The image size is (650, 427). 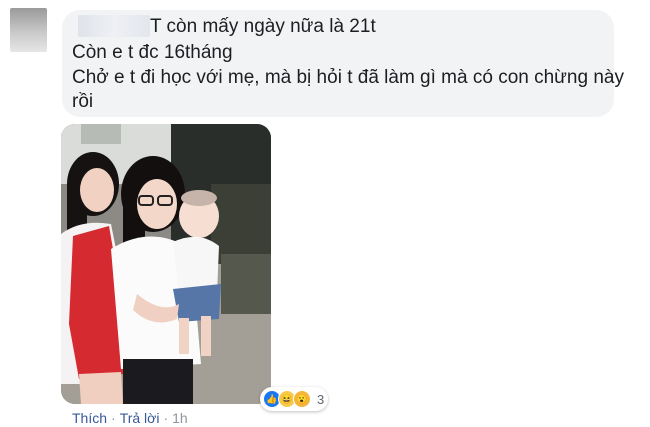 What do you see at coordinates (83, 101) in the screenshot?
I see `comment-text-line-4: rồi` at bounding box center [83, 101].